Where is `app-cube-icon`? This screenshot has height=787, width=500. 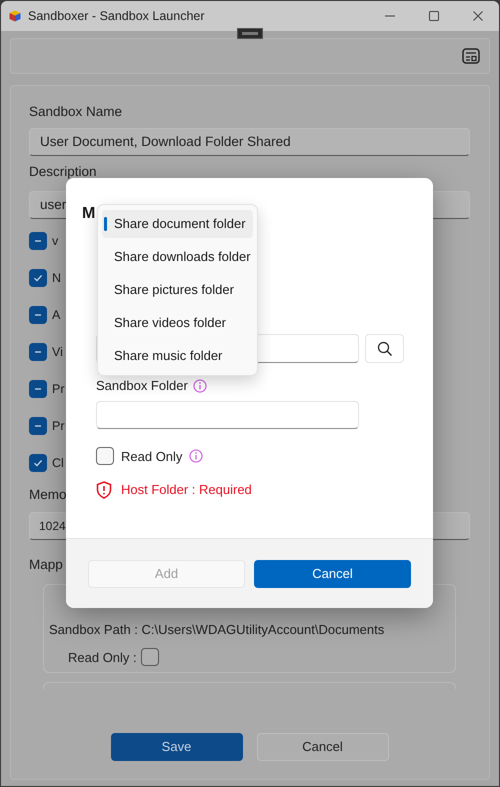 app-cube-icon is located at coordinates (15, 16).